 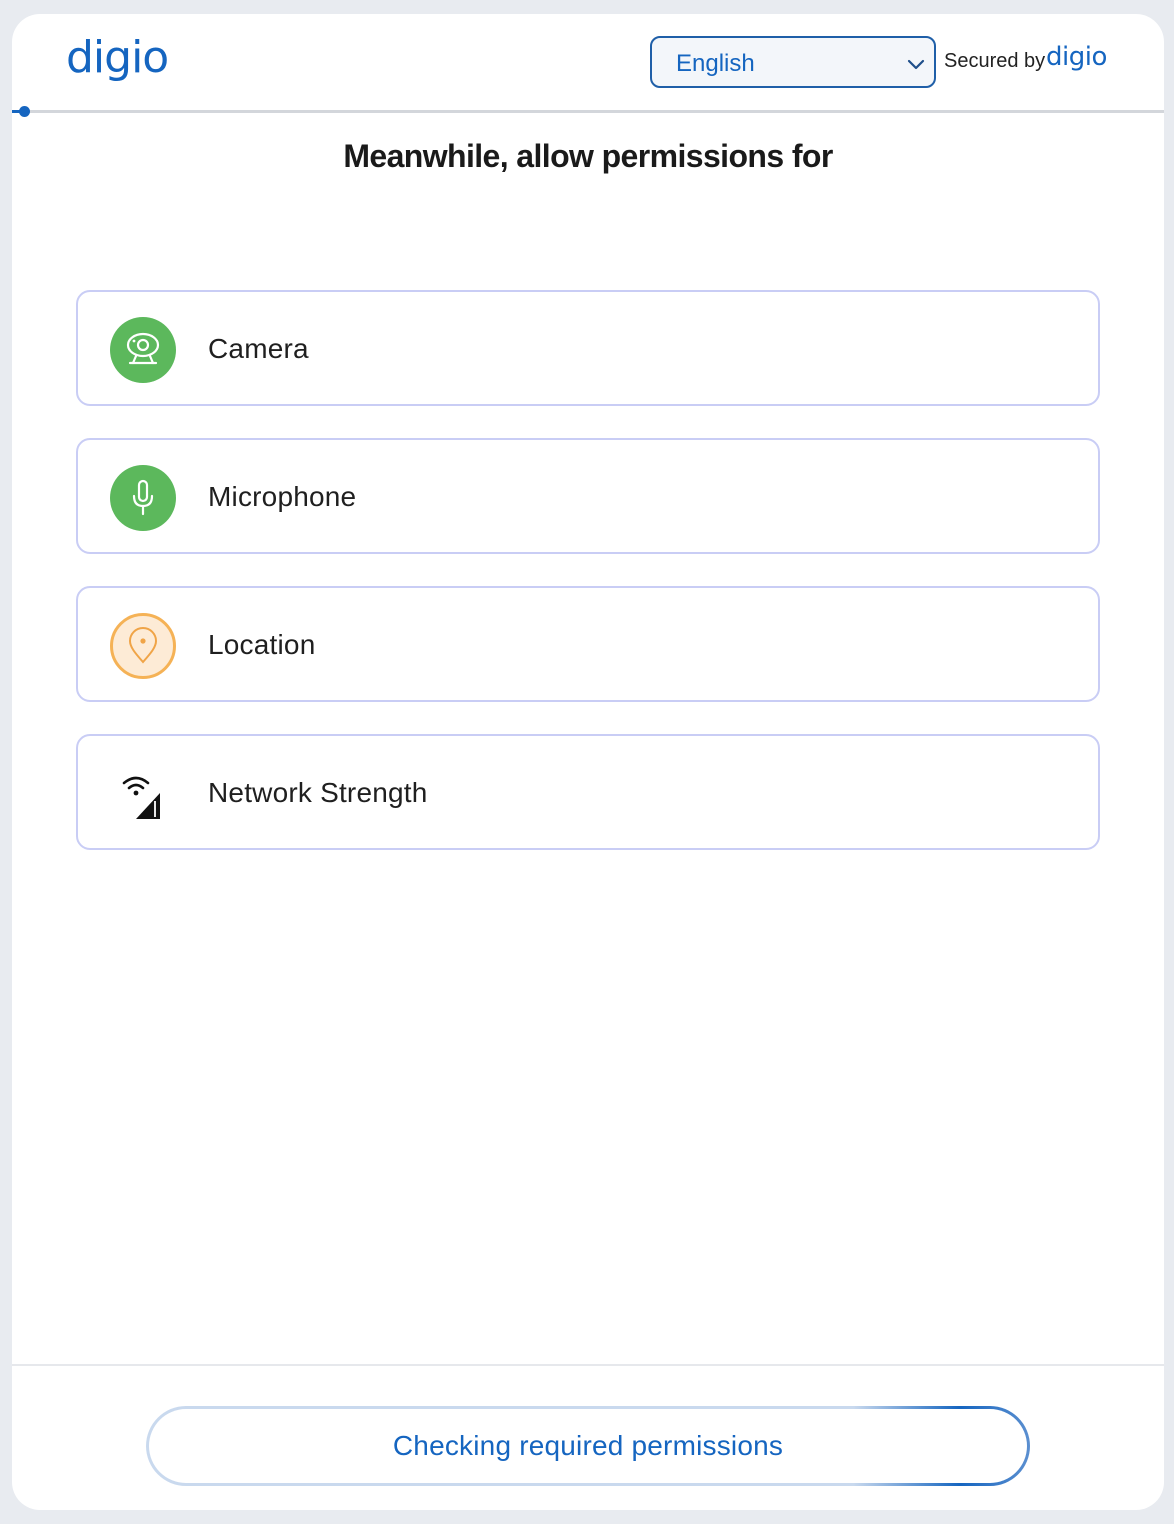 I want to click on page-title: Meanwhile, allow permissions for, so click(x=588, y=156).